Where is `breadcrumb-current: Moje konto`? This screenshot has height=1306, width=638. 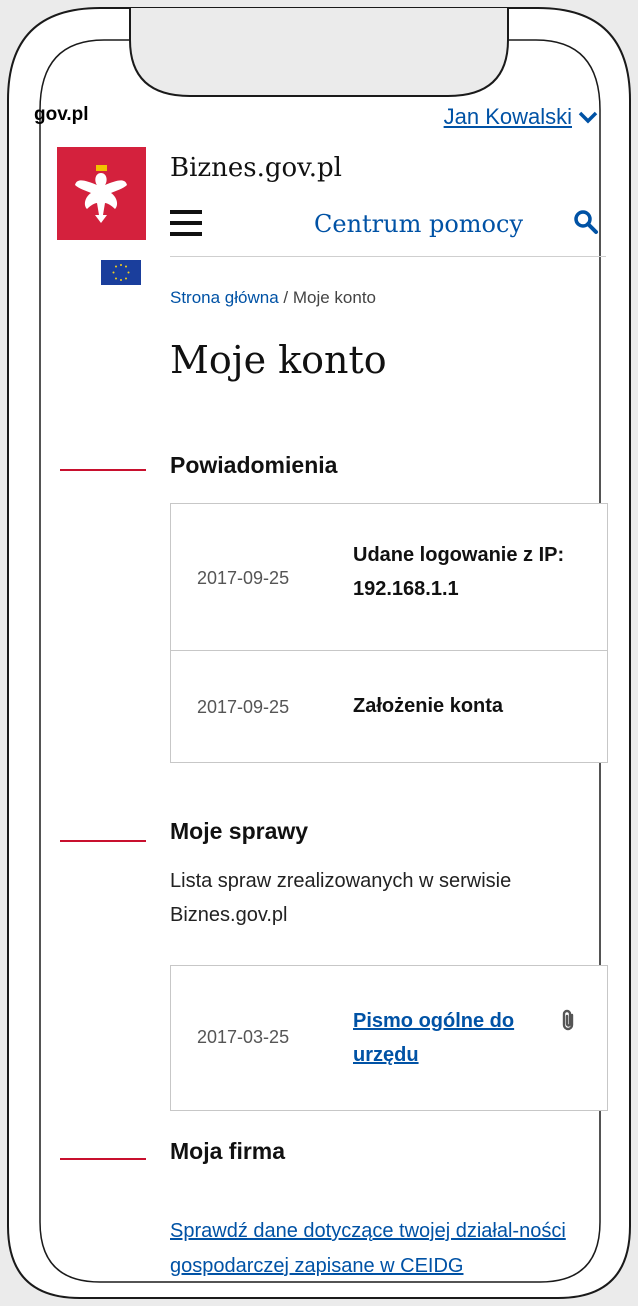
breadcrumb-current: Moje konto is located at coordinates (334, 297).